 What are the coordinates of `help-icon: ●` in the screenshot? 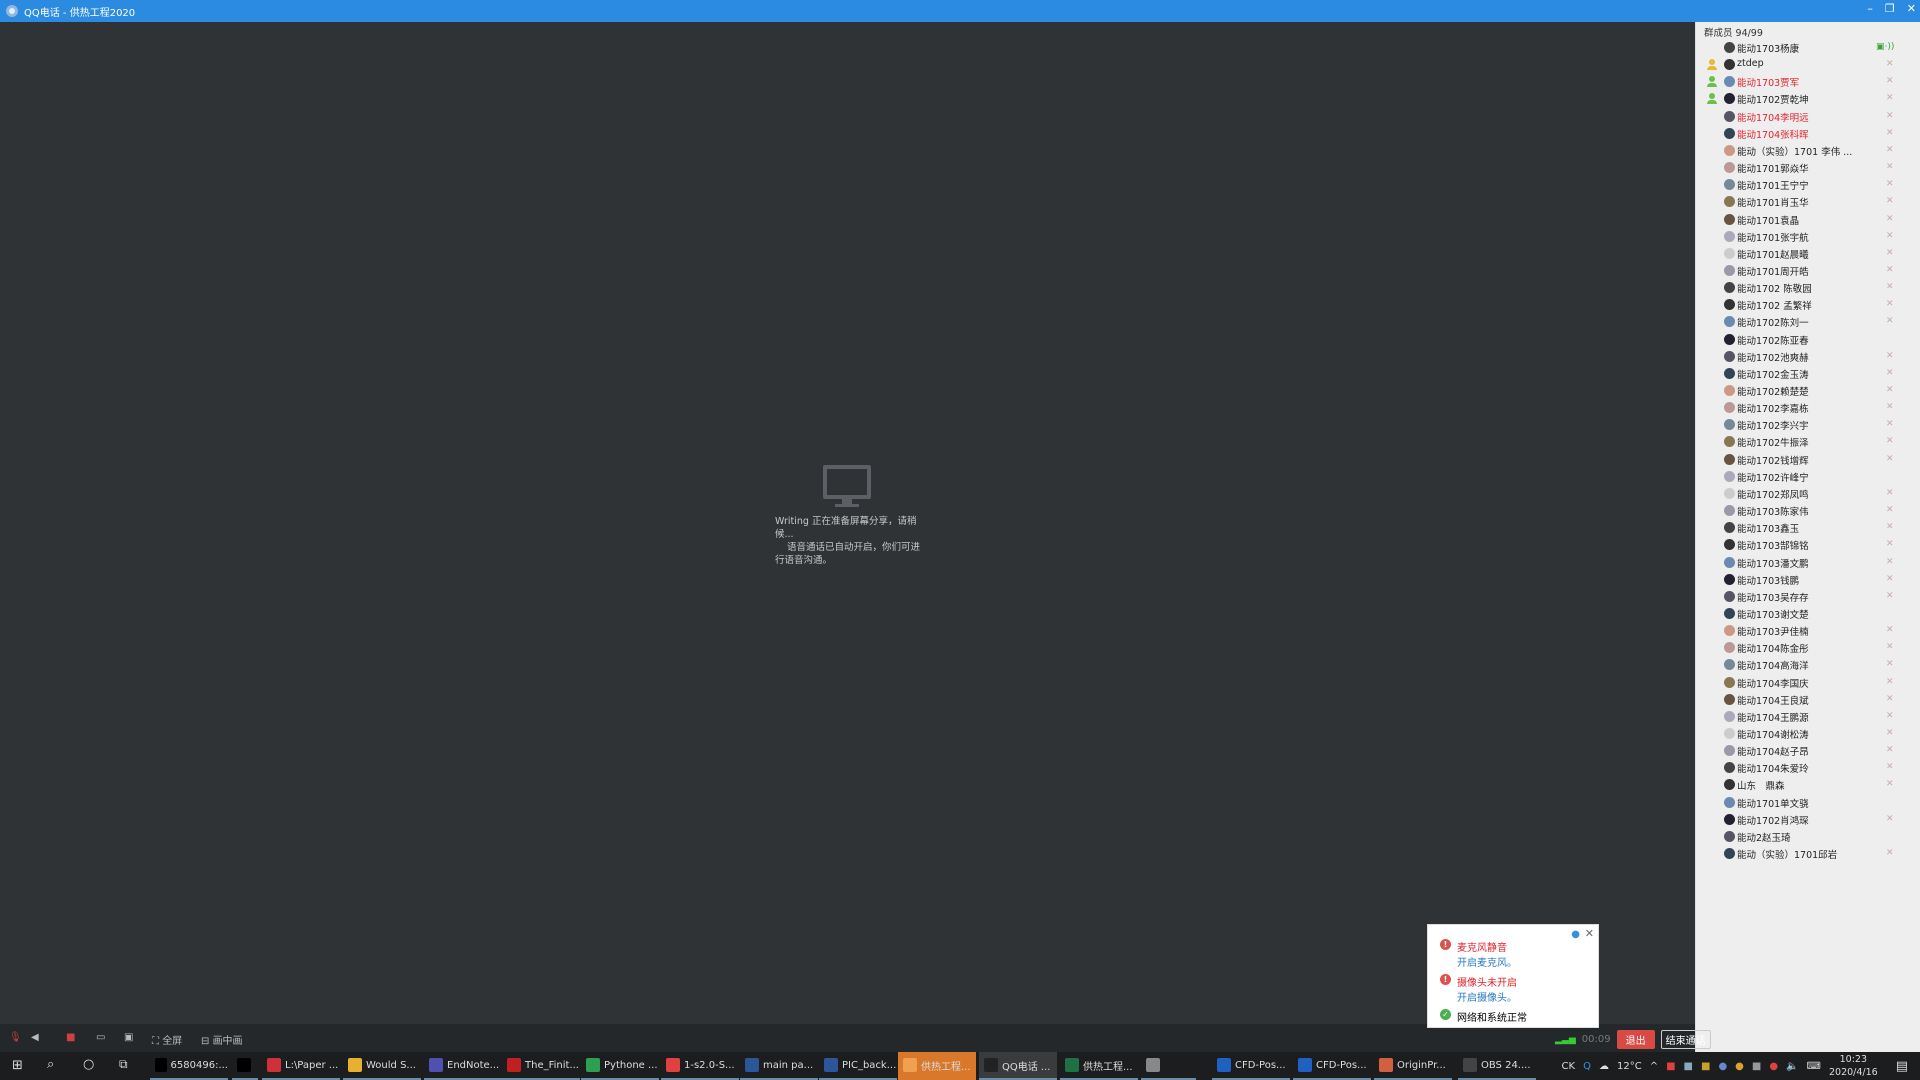 It's located at (1575, 934).